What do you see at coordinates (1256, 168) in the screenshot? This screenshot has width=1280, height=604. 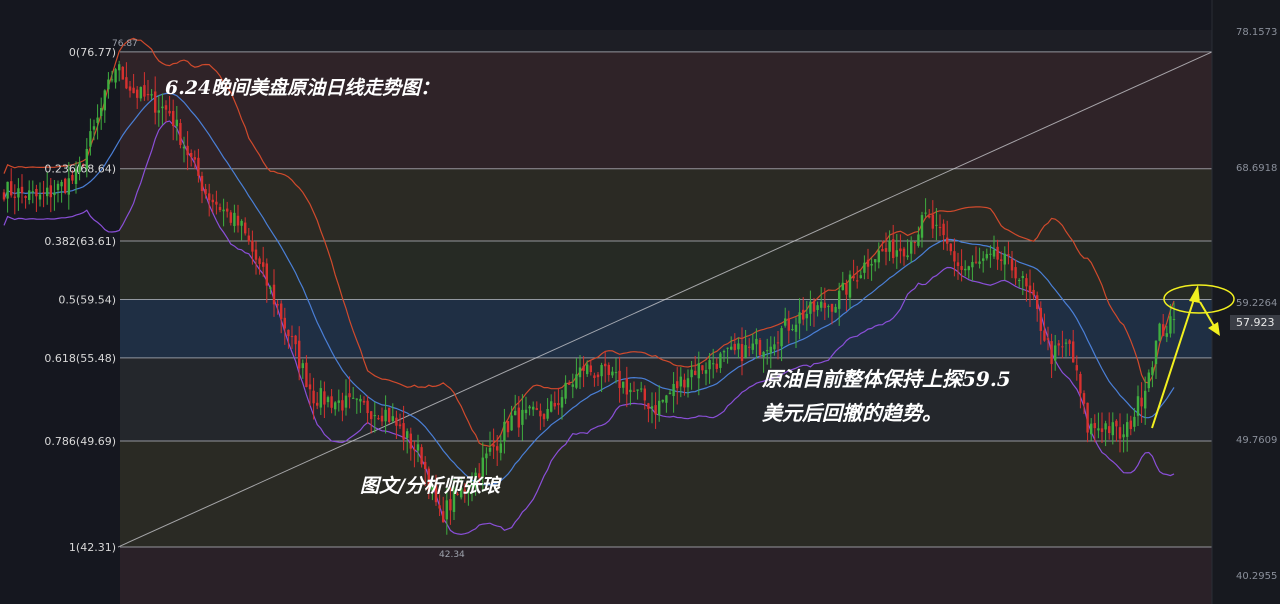 I see `price-tick-2: 68.6918` at bounding box center [1256, 168].